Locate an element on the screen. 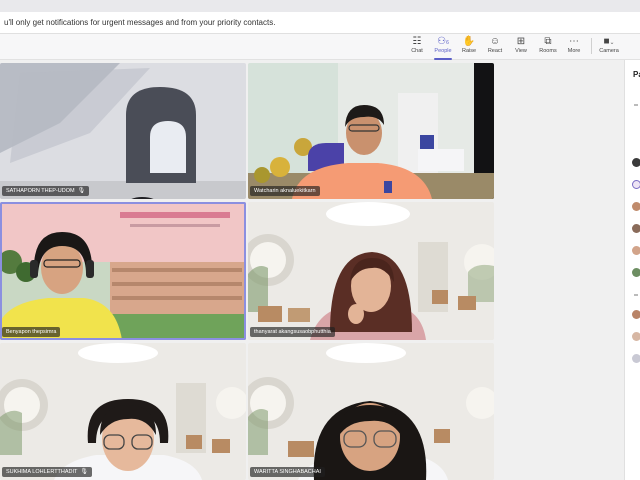 The image size is (640, 480). tile-3-video is located at coordinates (123, 271).